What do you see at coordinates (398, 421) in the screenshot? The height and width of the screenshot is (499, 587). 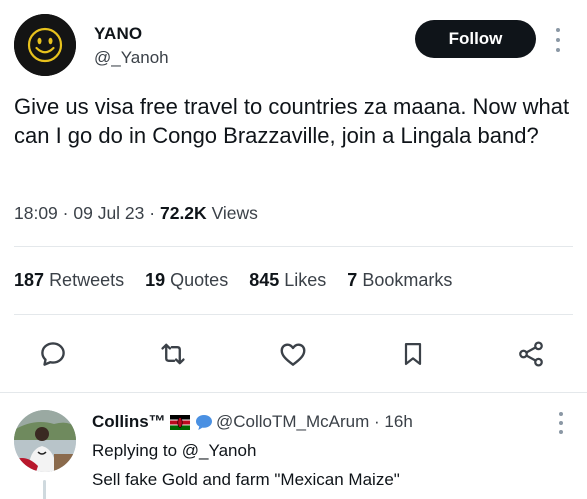 I see `reply-time: 16h` at bounding box center [398, 421].